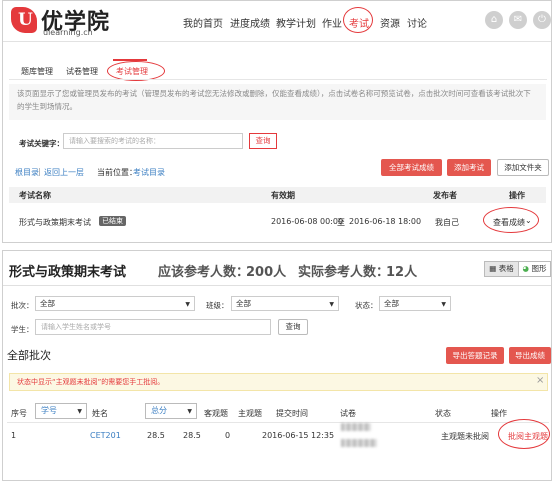  What do you see at coordinates (341, 222) in the screenshot?
I see `validity-to: 至` at bounding box center [341, 222].